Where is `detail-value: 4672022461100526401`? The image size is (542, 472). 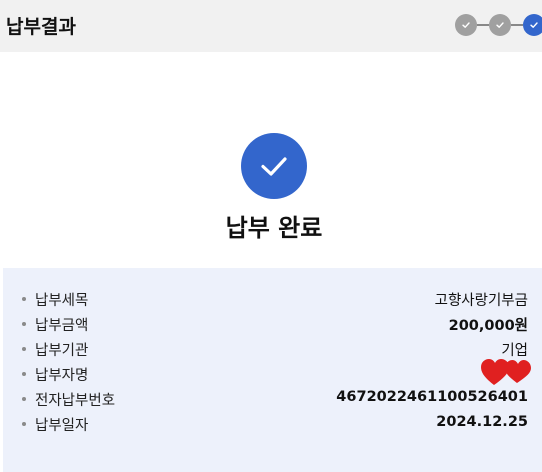 detail-value: 4672022461100526401 is located at coordinates (432, 397).